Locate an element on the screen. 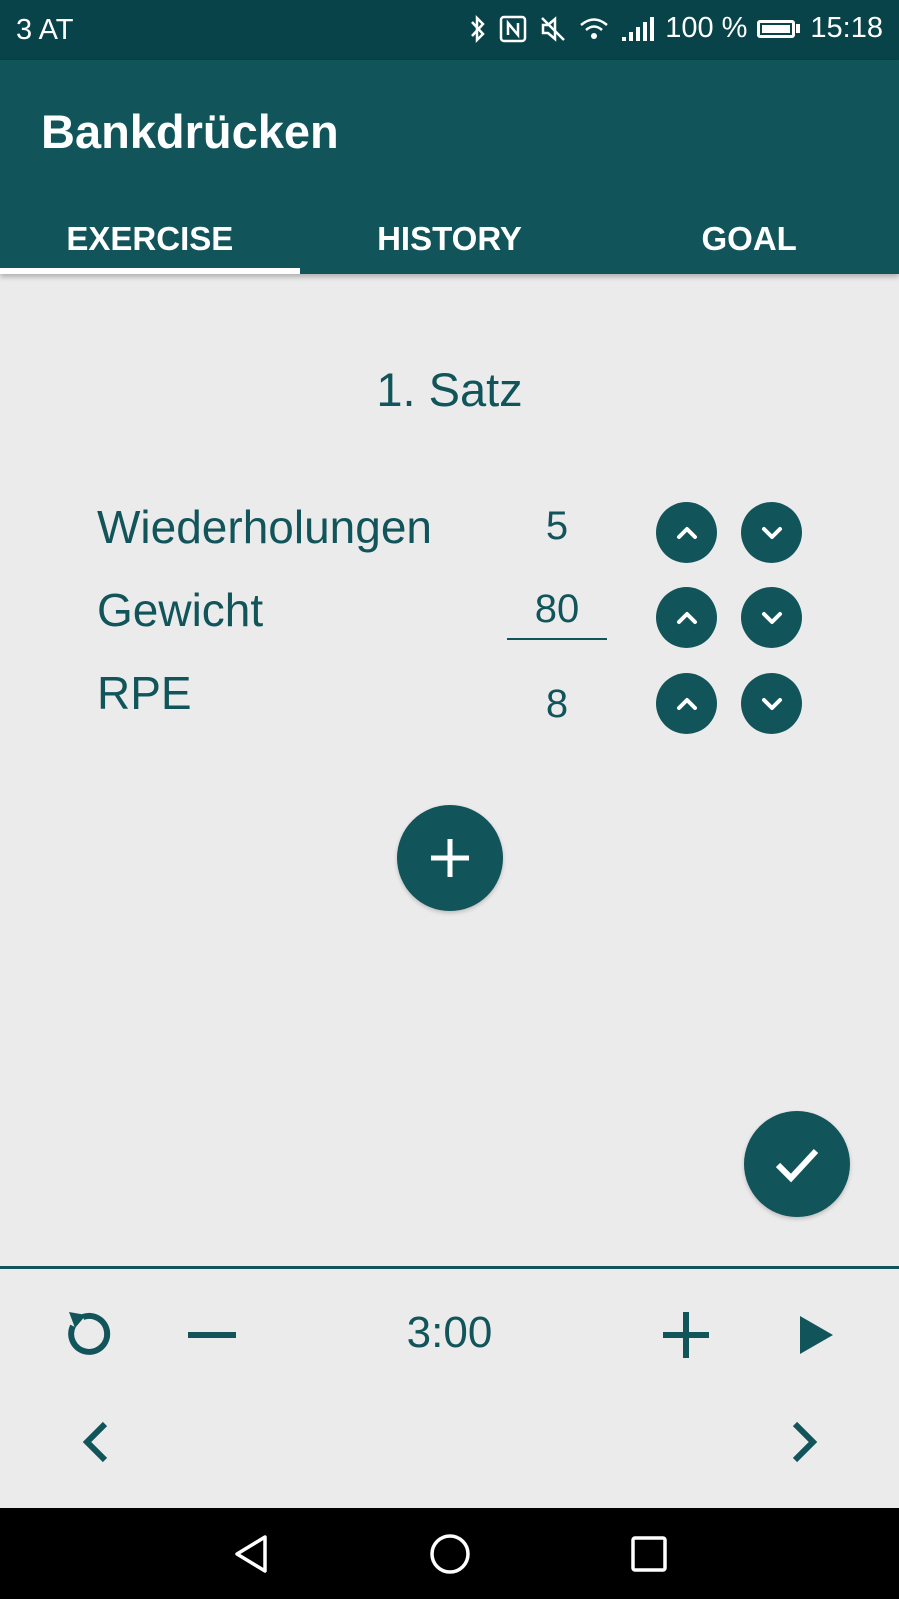  weight-decrease-button is located at coordinates (771, 617).